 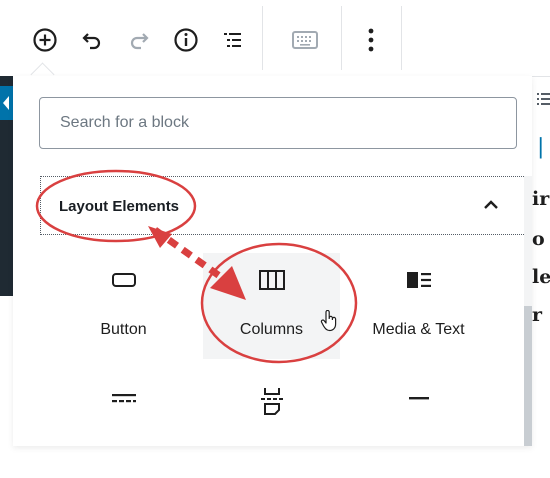 I want to click on redo-button, so click(x=139, y=40).